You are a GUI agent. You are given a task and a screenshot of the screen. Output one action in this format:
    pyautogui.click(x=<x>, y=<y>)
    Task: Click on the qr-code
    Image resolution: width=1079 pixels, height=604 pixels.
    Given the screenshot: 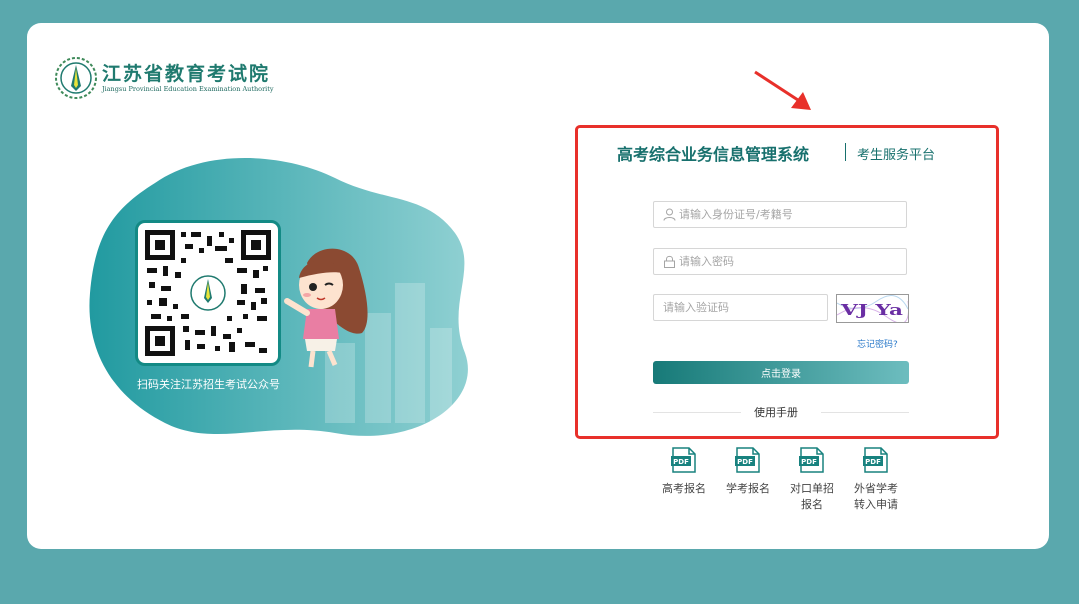 What is the action you would take?
    pyautogui.click(x=208, y=293)
    